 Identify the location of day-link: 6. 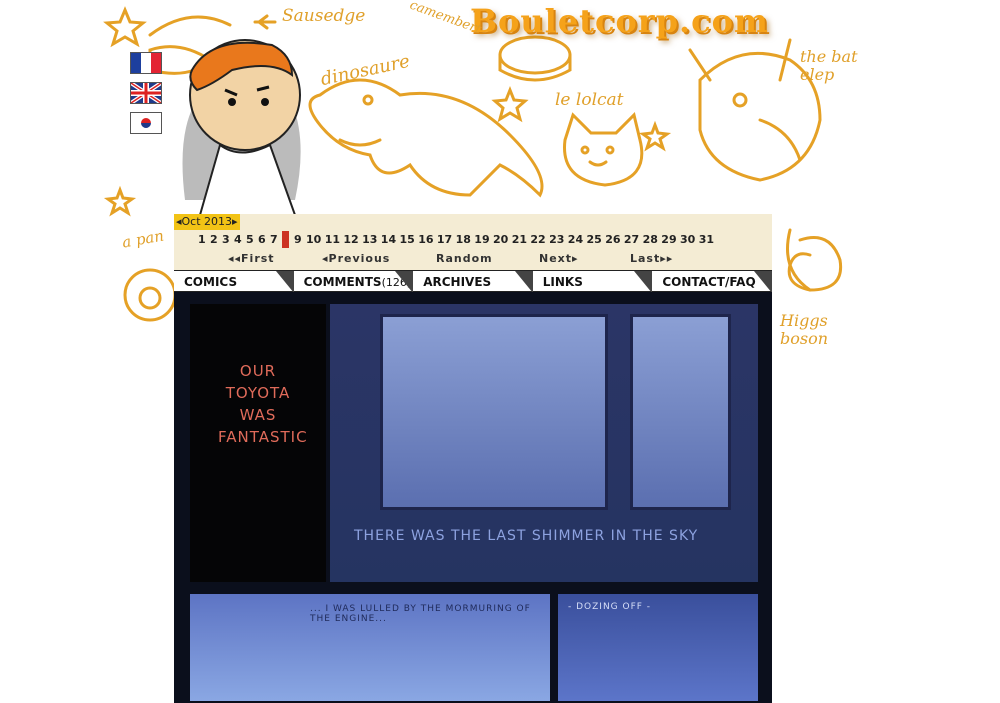
(262, 239).